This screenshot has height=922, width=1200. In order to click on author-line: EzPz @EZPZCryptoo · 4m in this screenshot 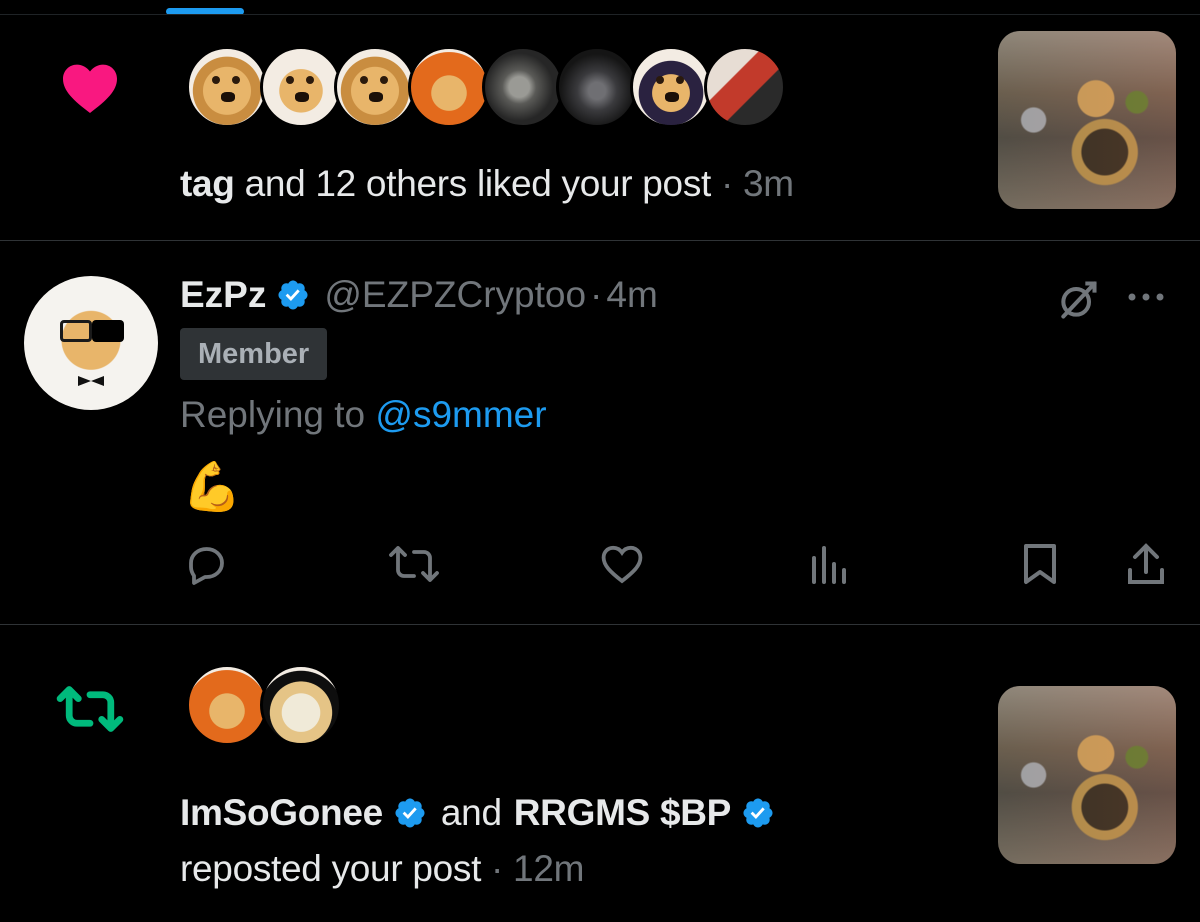, I will do `click(419, 295)`.